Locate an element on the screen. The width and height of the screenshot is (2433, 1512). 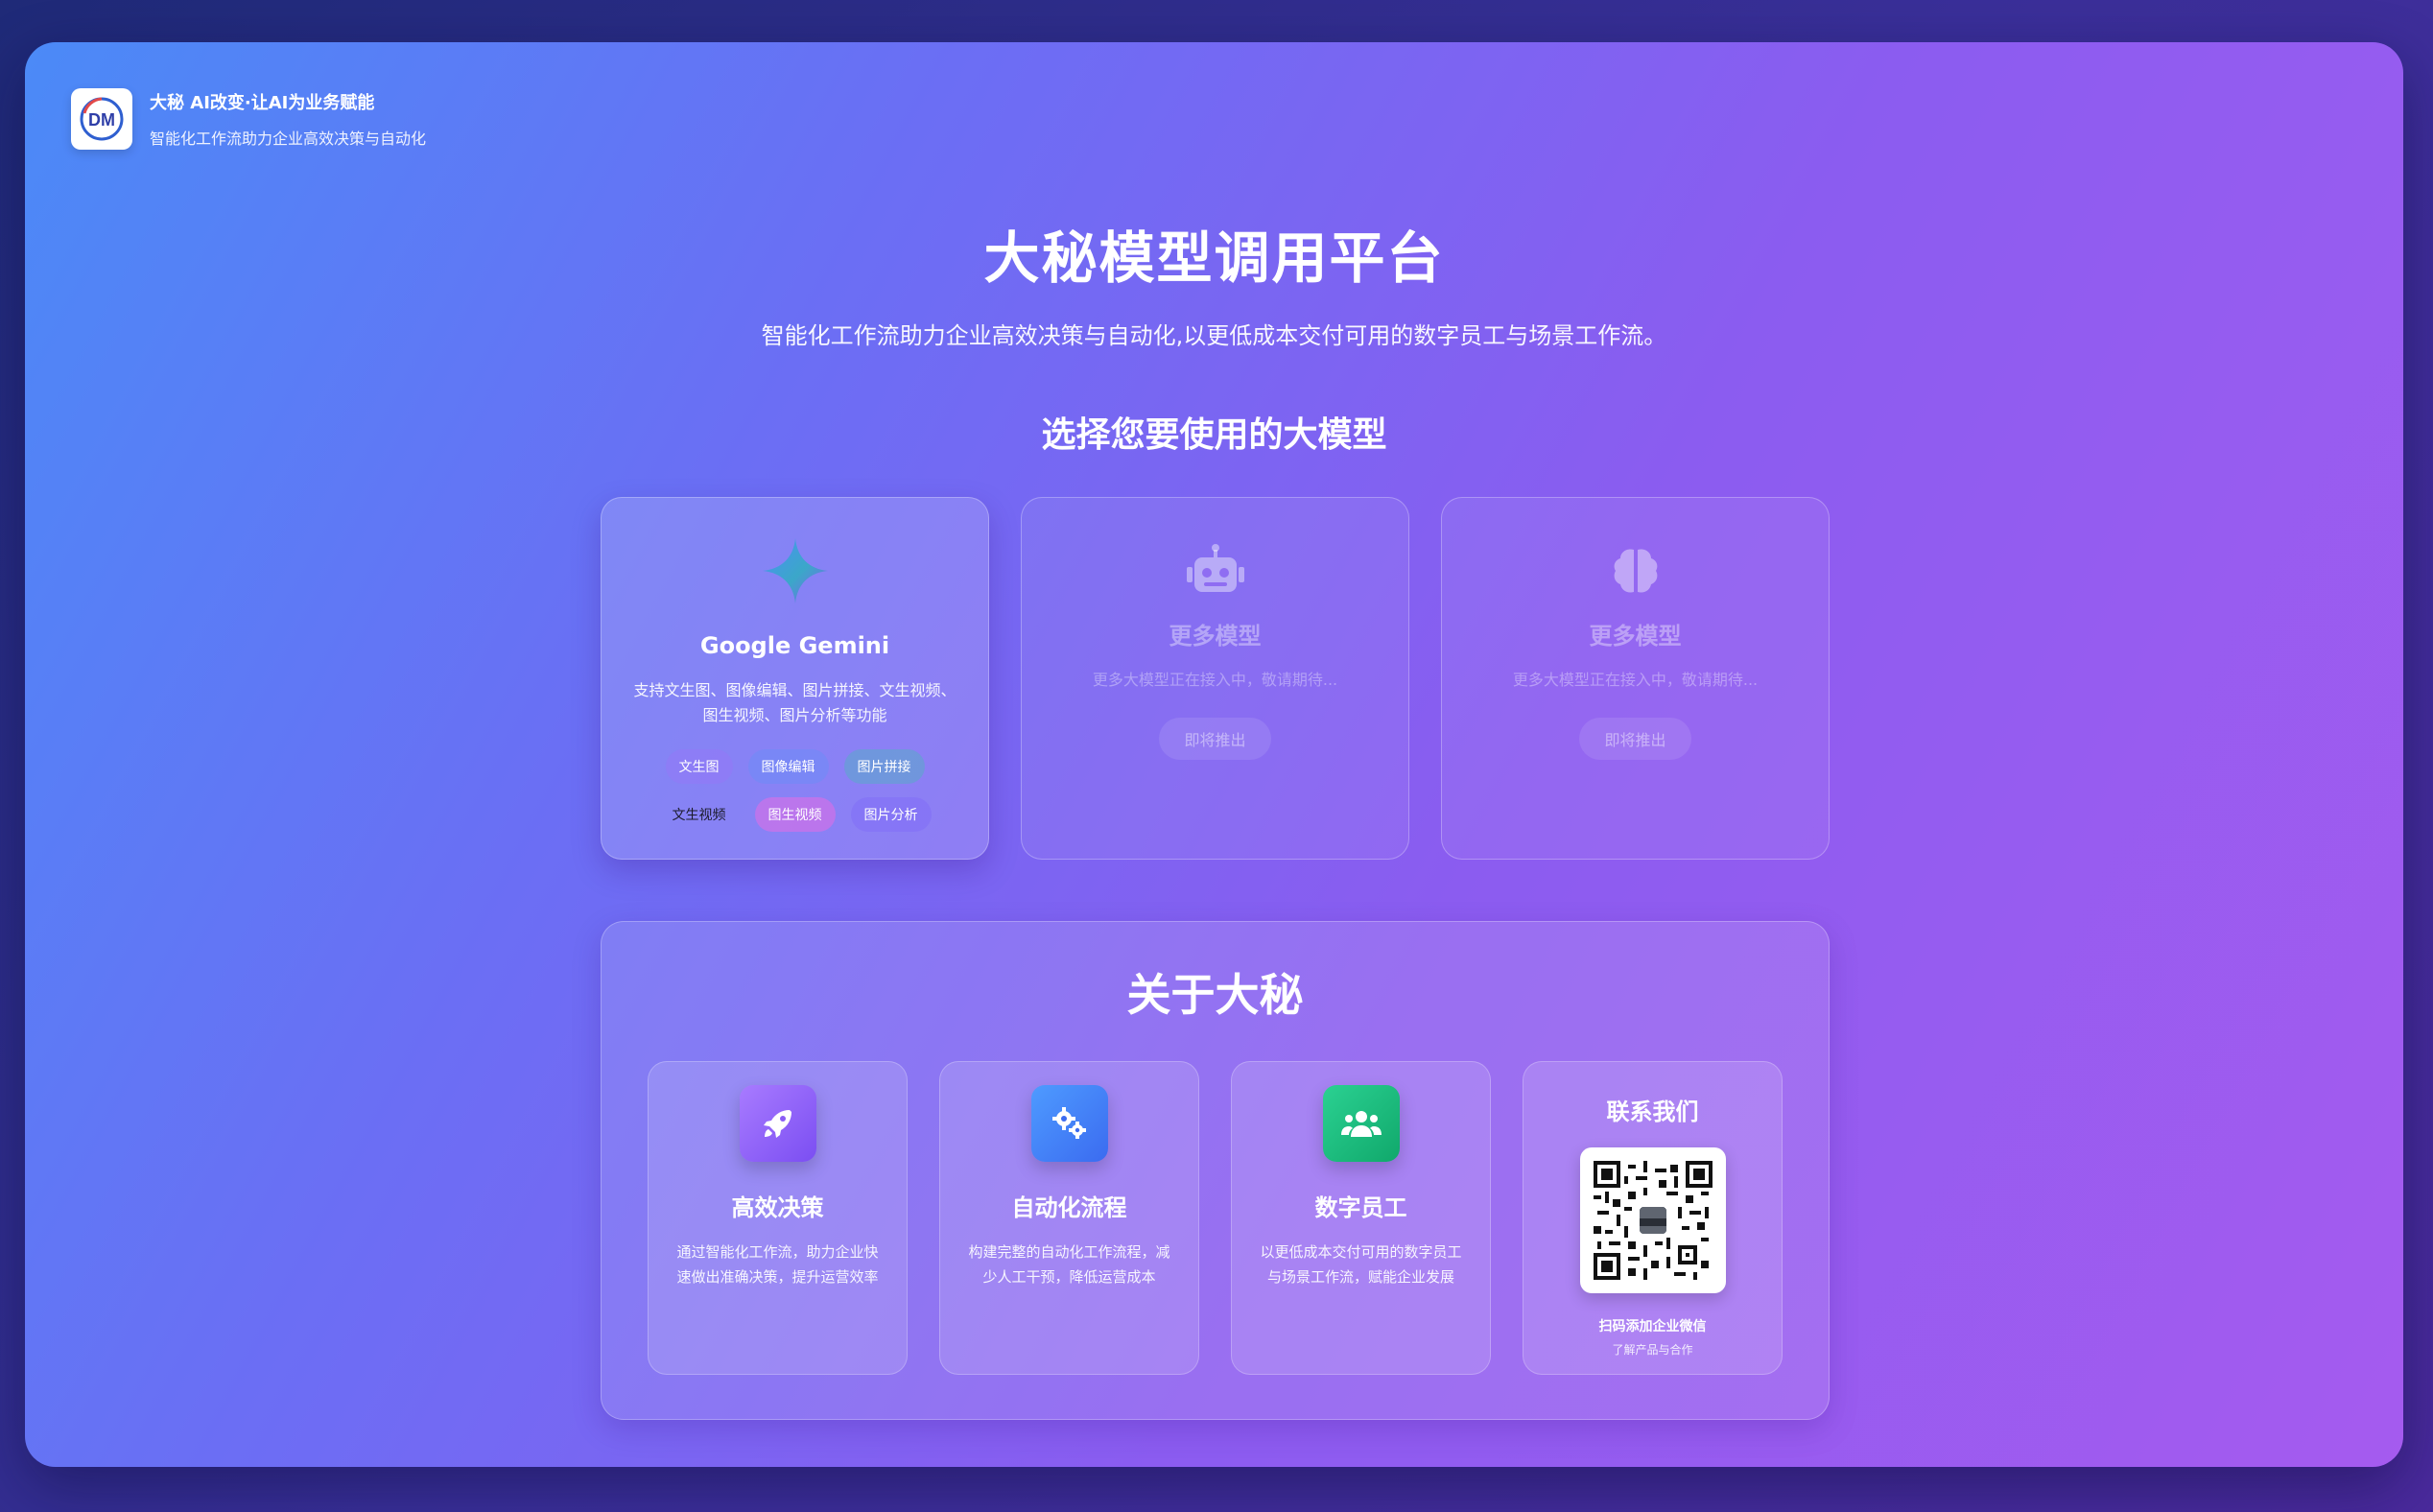
qr-sublabel: 了解产品与合作 is located at coordinates (1652, 1350).